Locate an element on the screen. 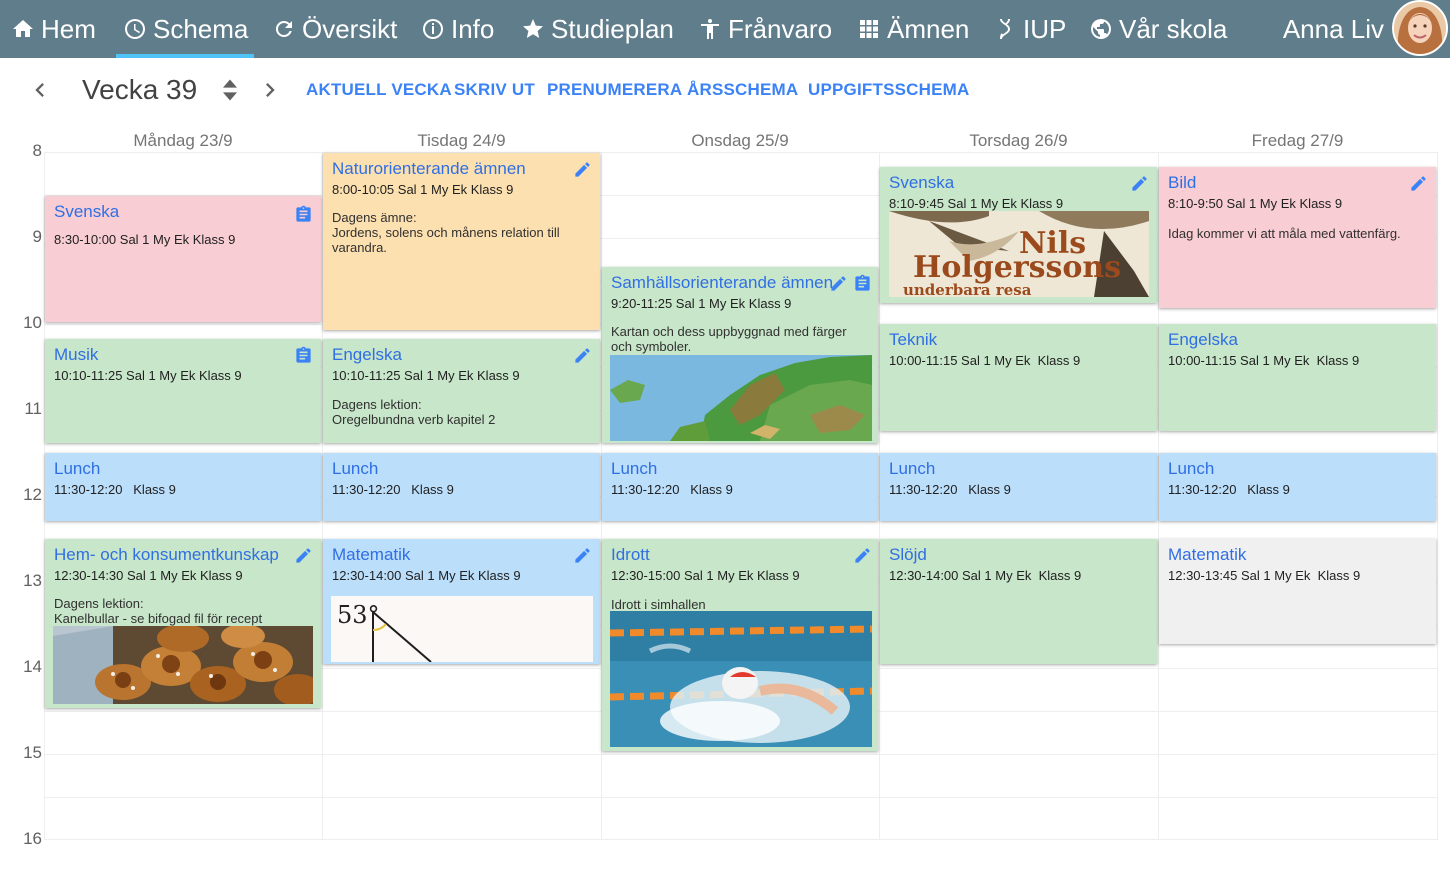 The height and width of the screenshot is (875, 1450). nav-item-amnen: Ämnen is located at coordinates (912, 29).